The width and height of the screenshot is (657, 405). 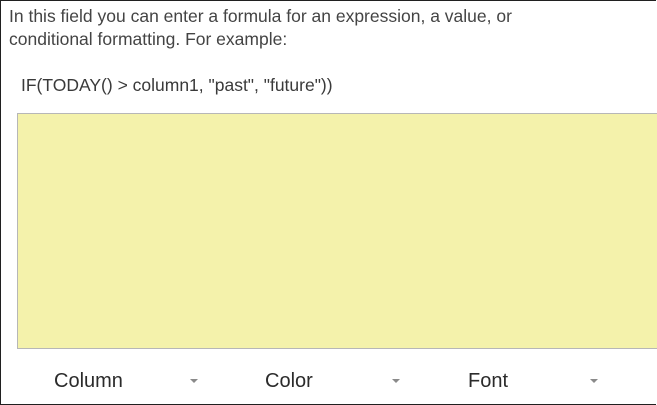 What do you see at coordinates (488, 381) in the screenshot?
I see `font-dropdown-label: Font` at bounding box center [488, 381].